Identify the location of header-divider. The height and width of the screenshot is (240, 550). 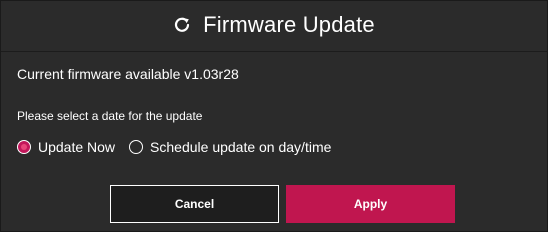
(274, 51).